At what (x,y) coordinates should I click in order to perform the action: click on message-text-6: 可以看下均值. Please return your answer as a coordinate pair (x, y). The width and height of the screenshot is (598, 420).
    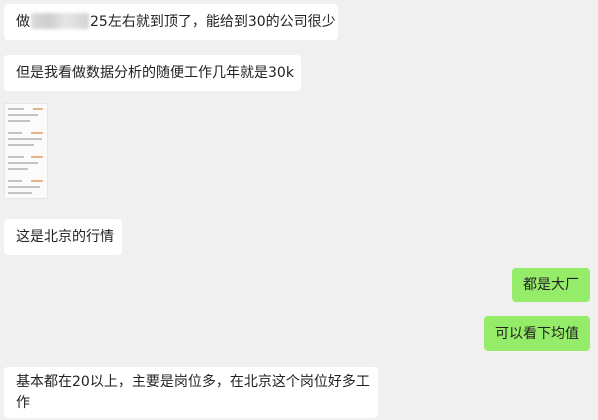
    Looking at the image, I should click on (537, 334).